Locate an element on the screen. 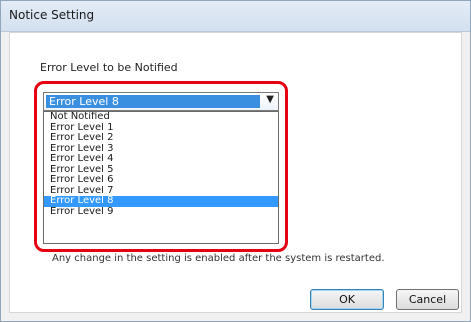 This screenshot has height=322, width=471. chevron-down-icon: ▼ is located at coordinates (270, 99).